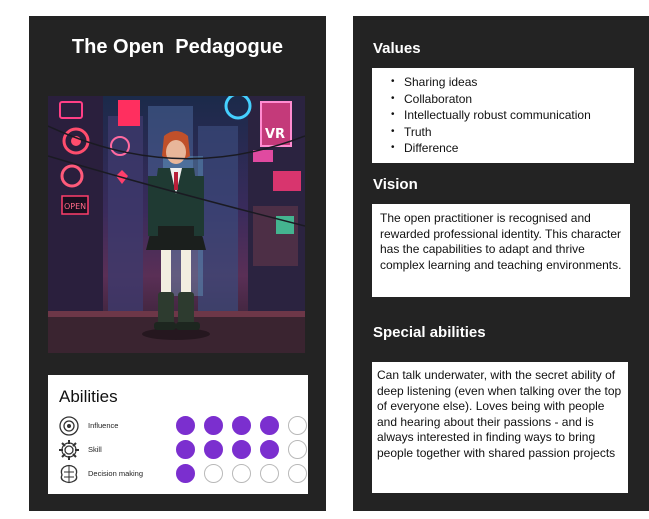  Describe the element at coordinates (69, 450) in the screenshot. I see `skill-gear-icon` at that location.